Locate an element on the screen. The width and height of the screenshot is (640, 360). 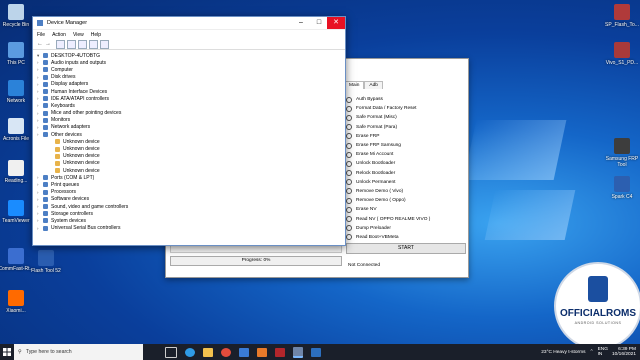
desktop-icon: Spark C4 is located at coordinates (621, 188).